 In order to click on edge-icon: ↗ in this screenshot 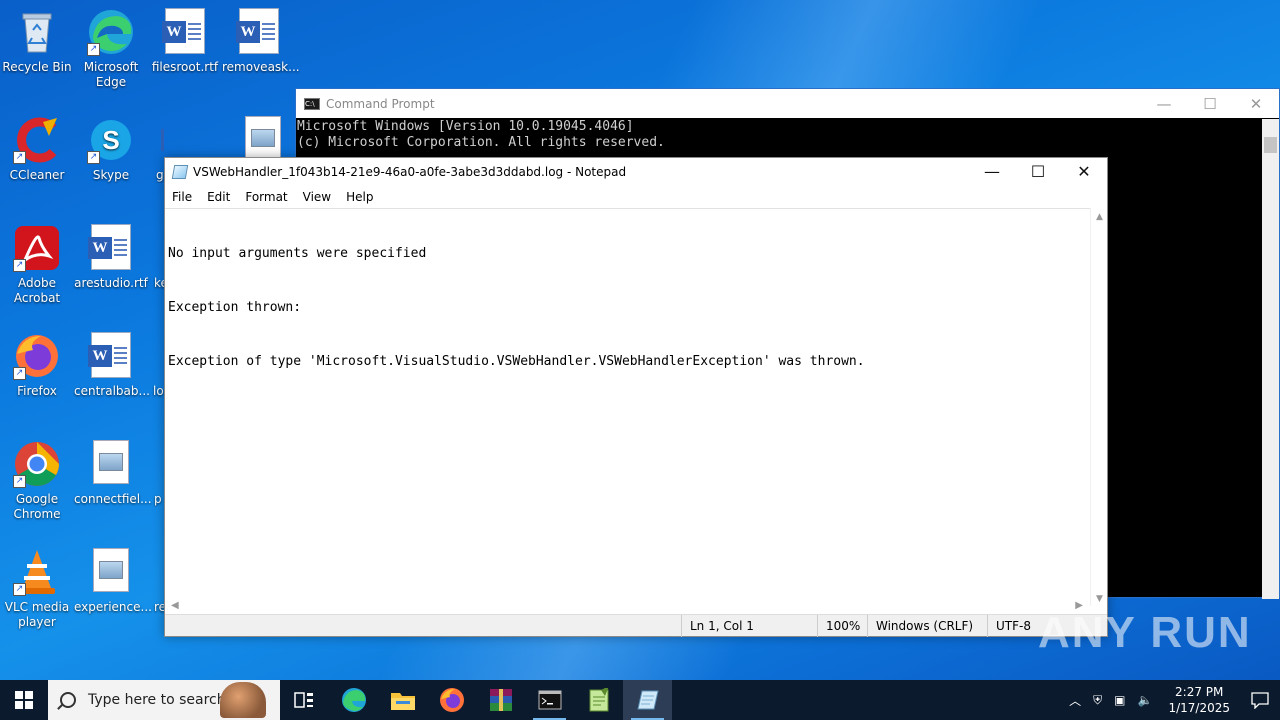, I will do `click(111, 32)`.